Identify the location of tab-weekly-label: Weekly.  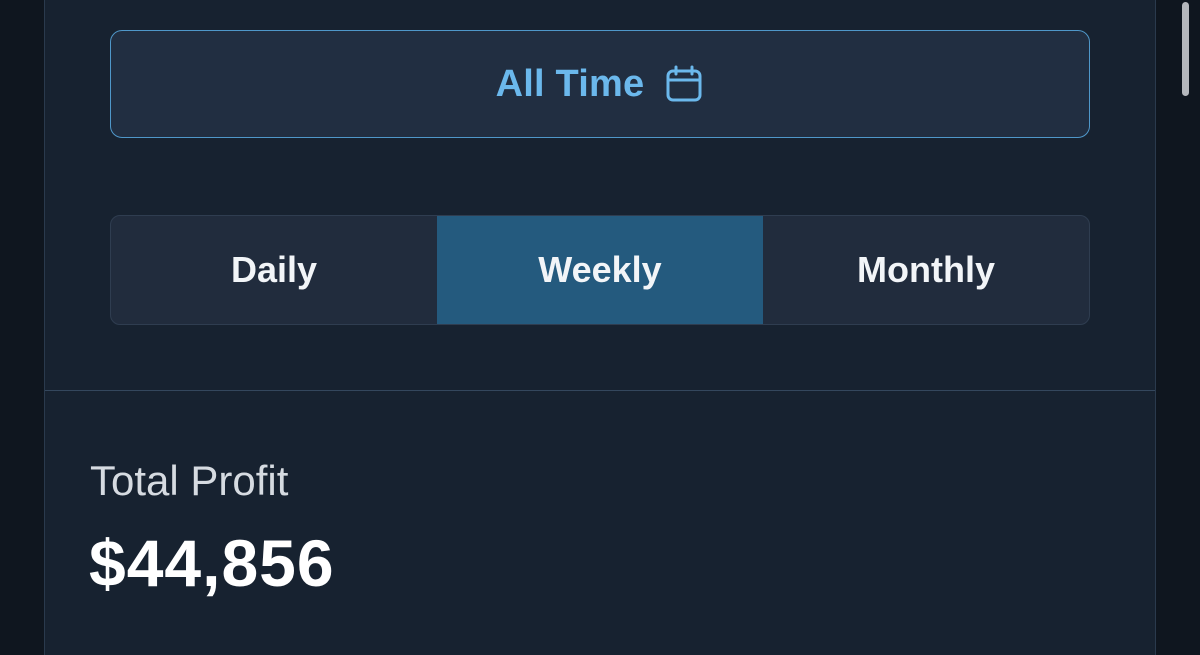
(600, 269).